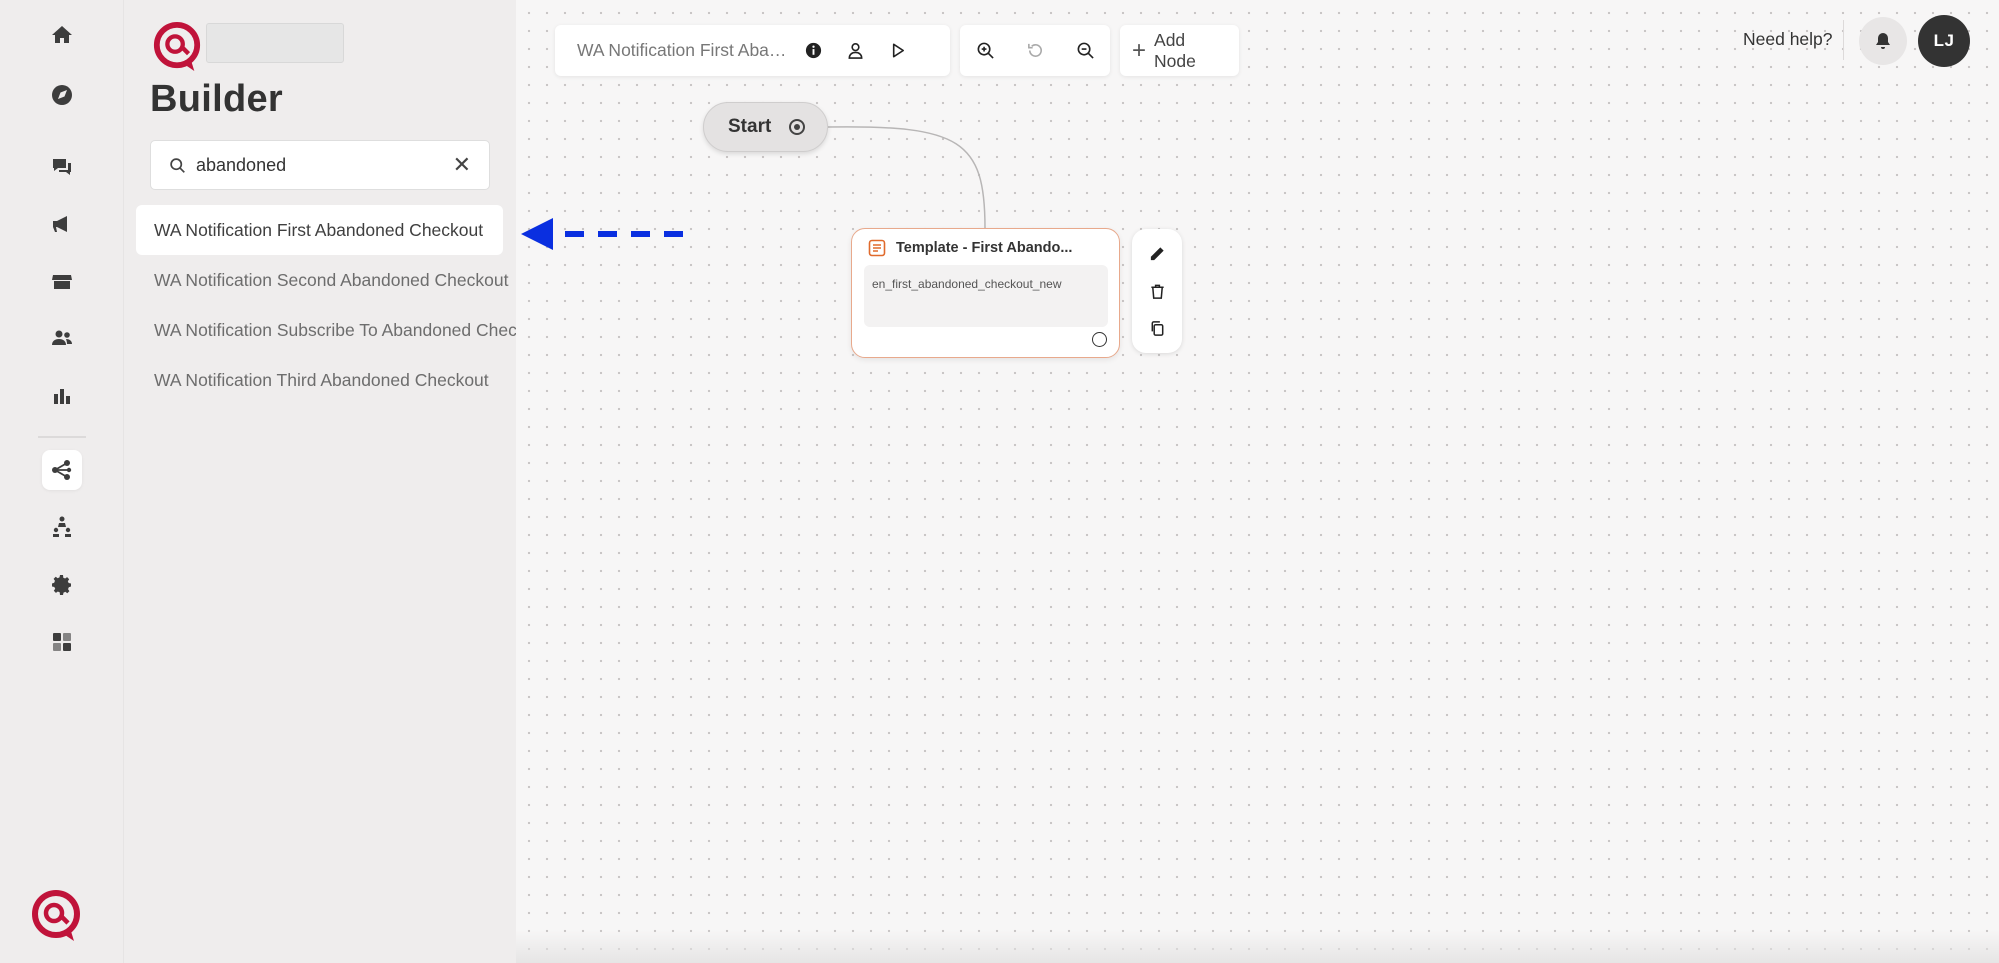  I want to click on search-box: ✕, so click(320, 165).